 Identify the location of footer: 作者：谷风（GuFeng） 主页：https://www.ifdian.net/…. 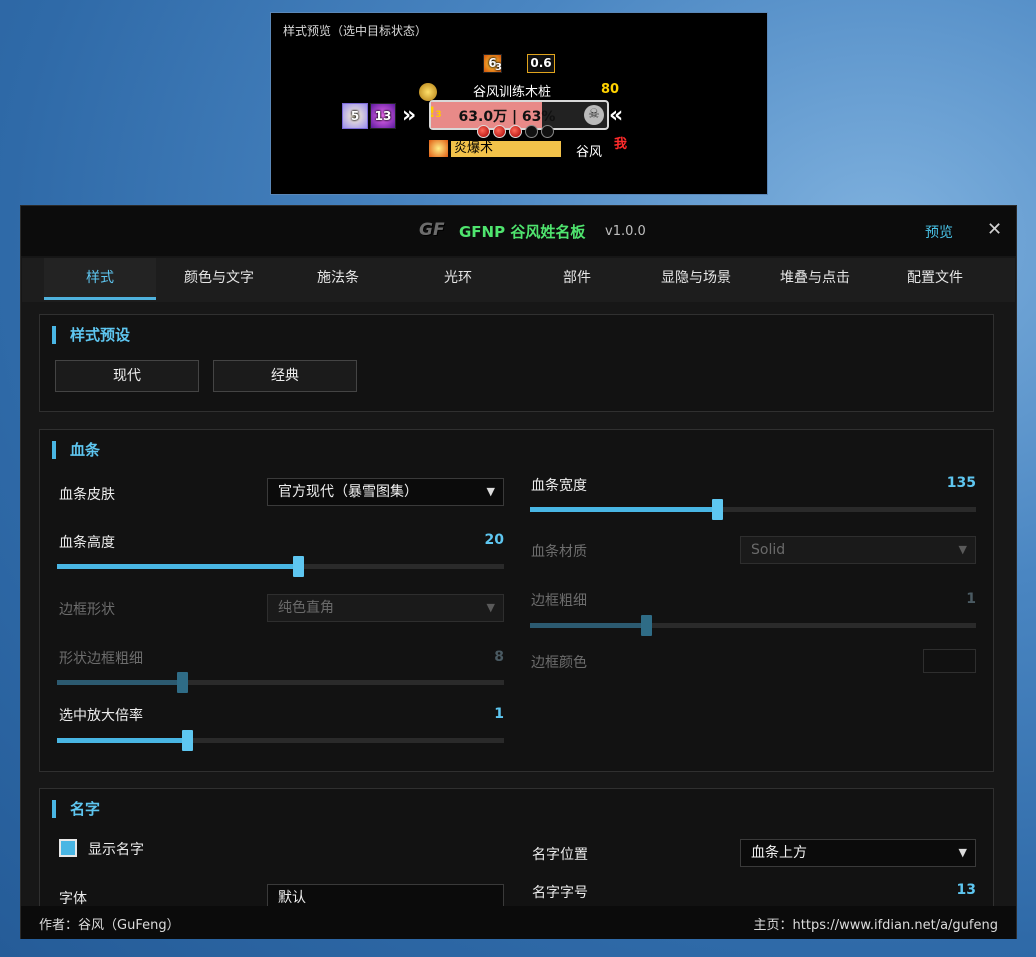
(518, 922).